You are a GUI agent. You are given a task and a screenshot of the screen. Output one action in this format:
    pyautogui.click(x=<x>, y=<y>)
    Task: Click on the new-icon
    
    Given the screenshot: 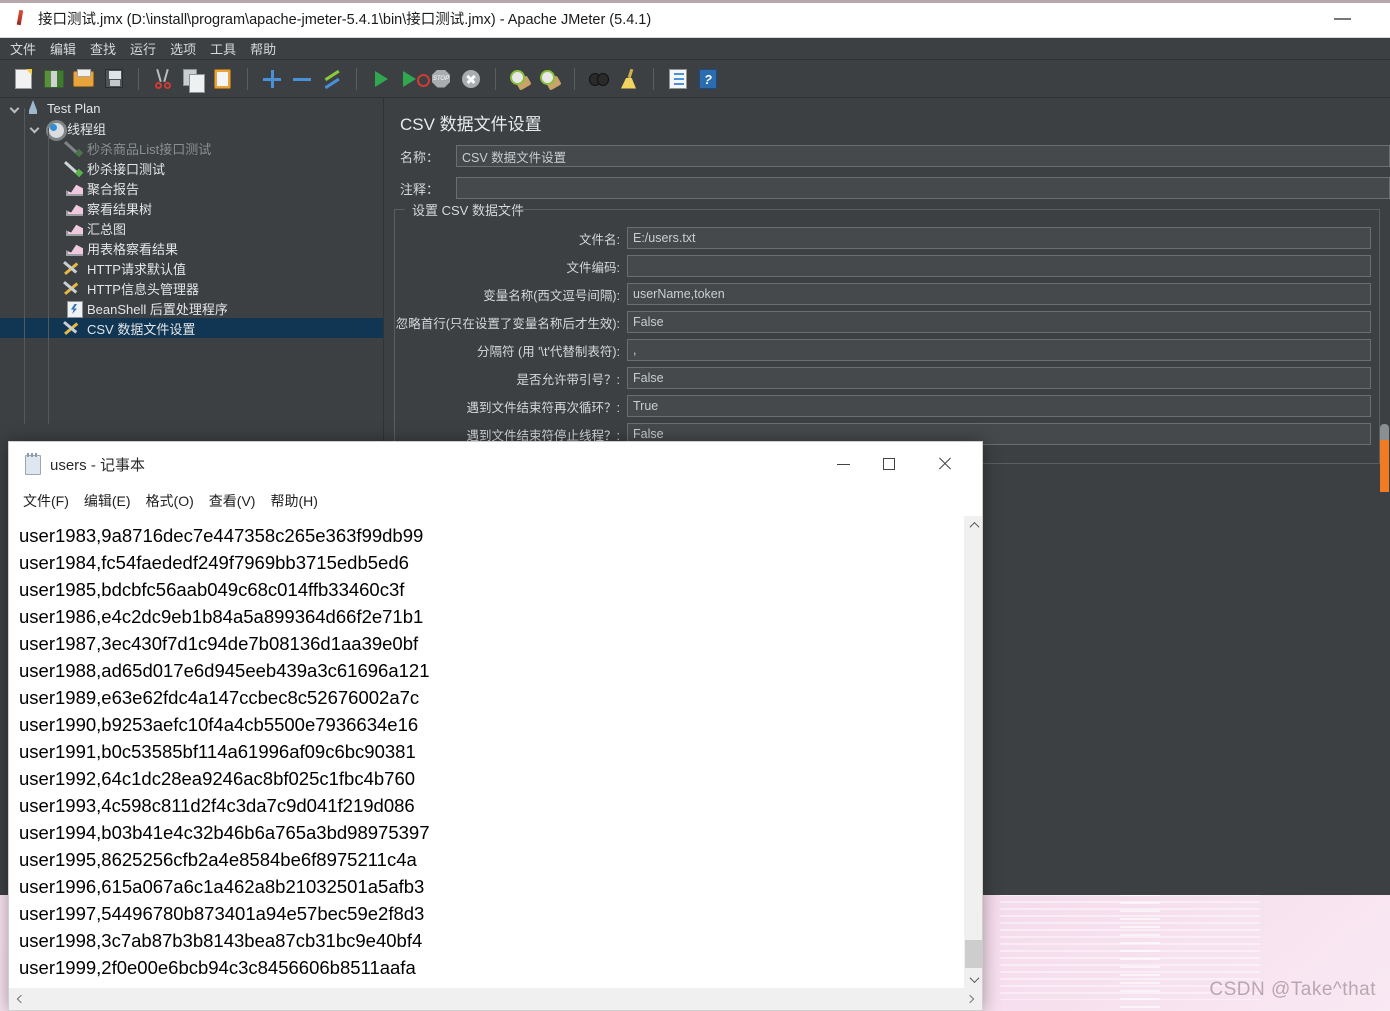 What is the action you would take?
    pyautogui.click(x=24, y=79)
    